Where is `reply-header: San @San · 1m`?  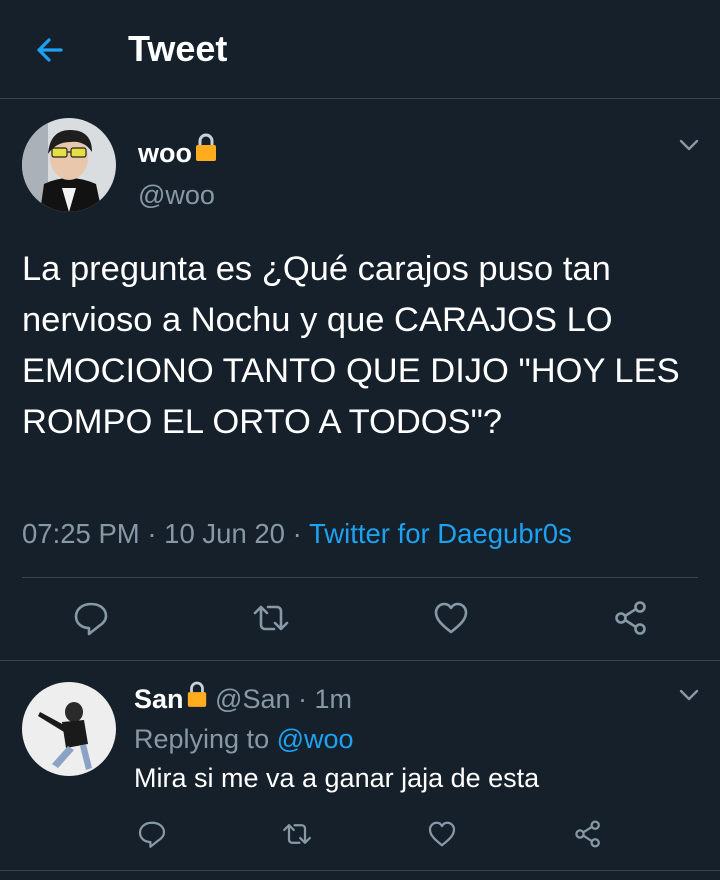
reply-header: San @San · 1m is located at coordinates (243, 697).